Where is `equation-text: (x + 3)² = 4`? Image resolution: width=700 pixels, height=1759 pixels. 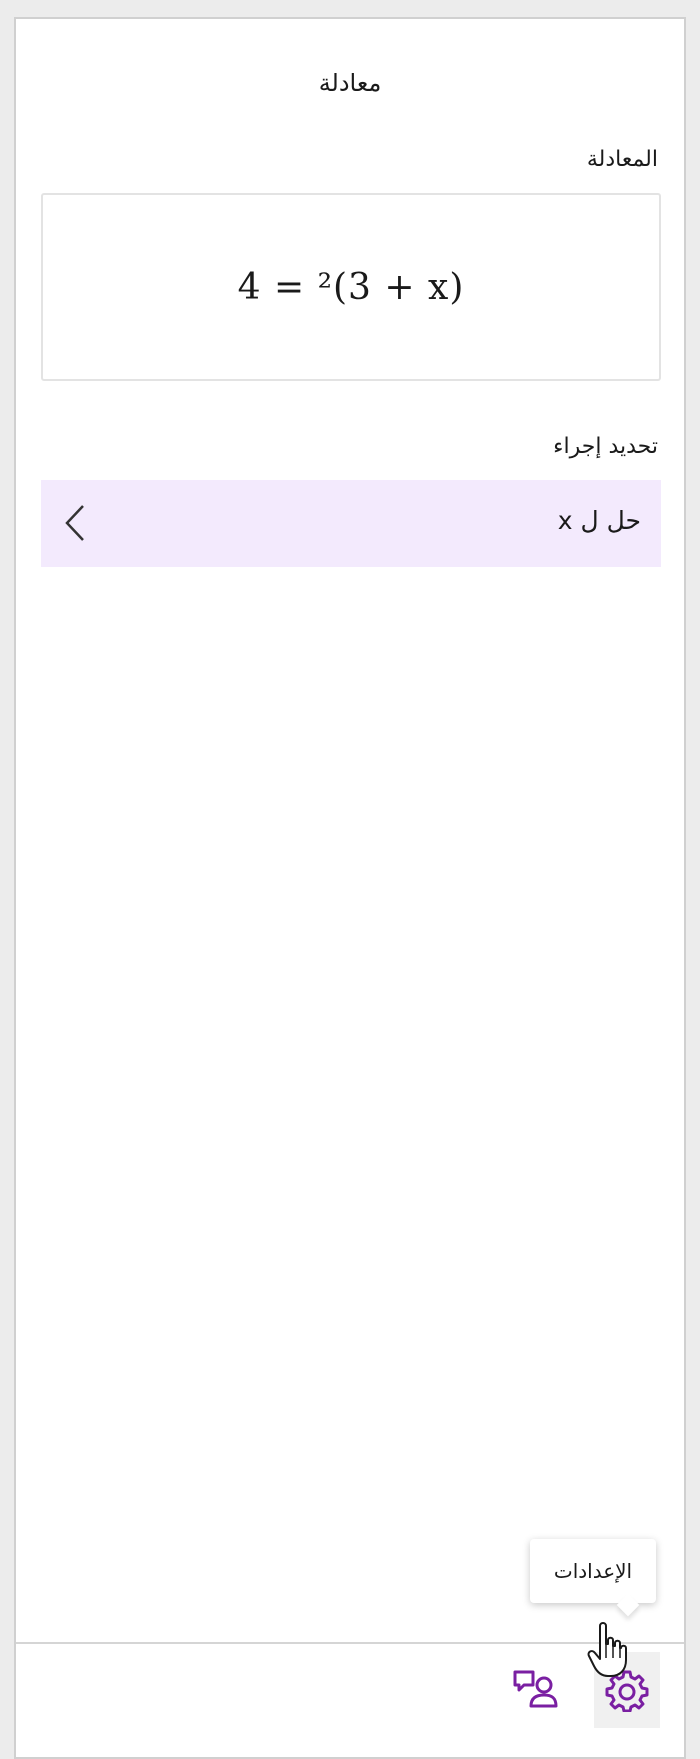
equation-text: (x + 3)² = 4 is located at coordinates (351, 287).